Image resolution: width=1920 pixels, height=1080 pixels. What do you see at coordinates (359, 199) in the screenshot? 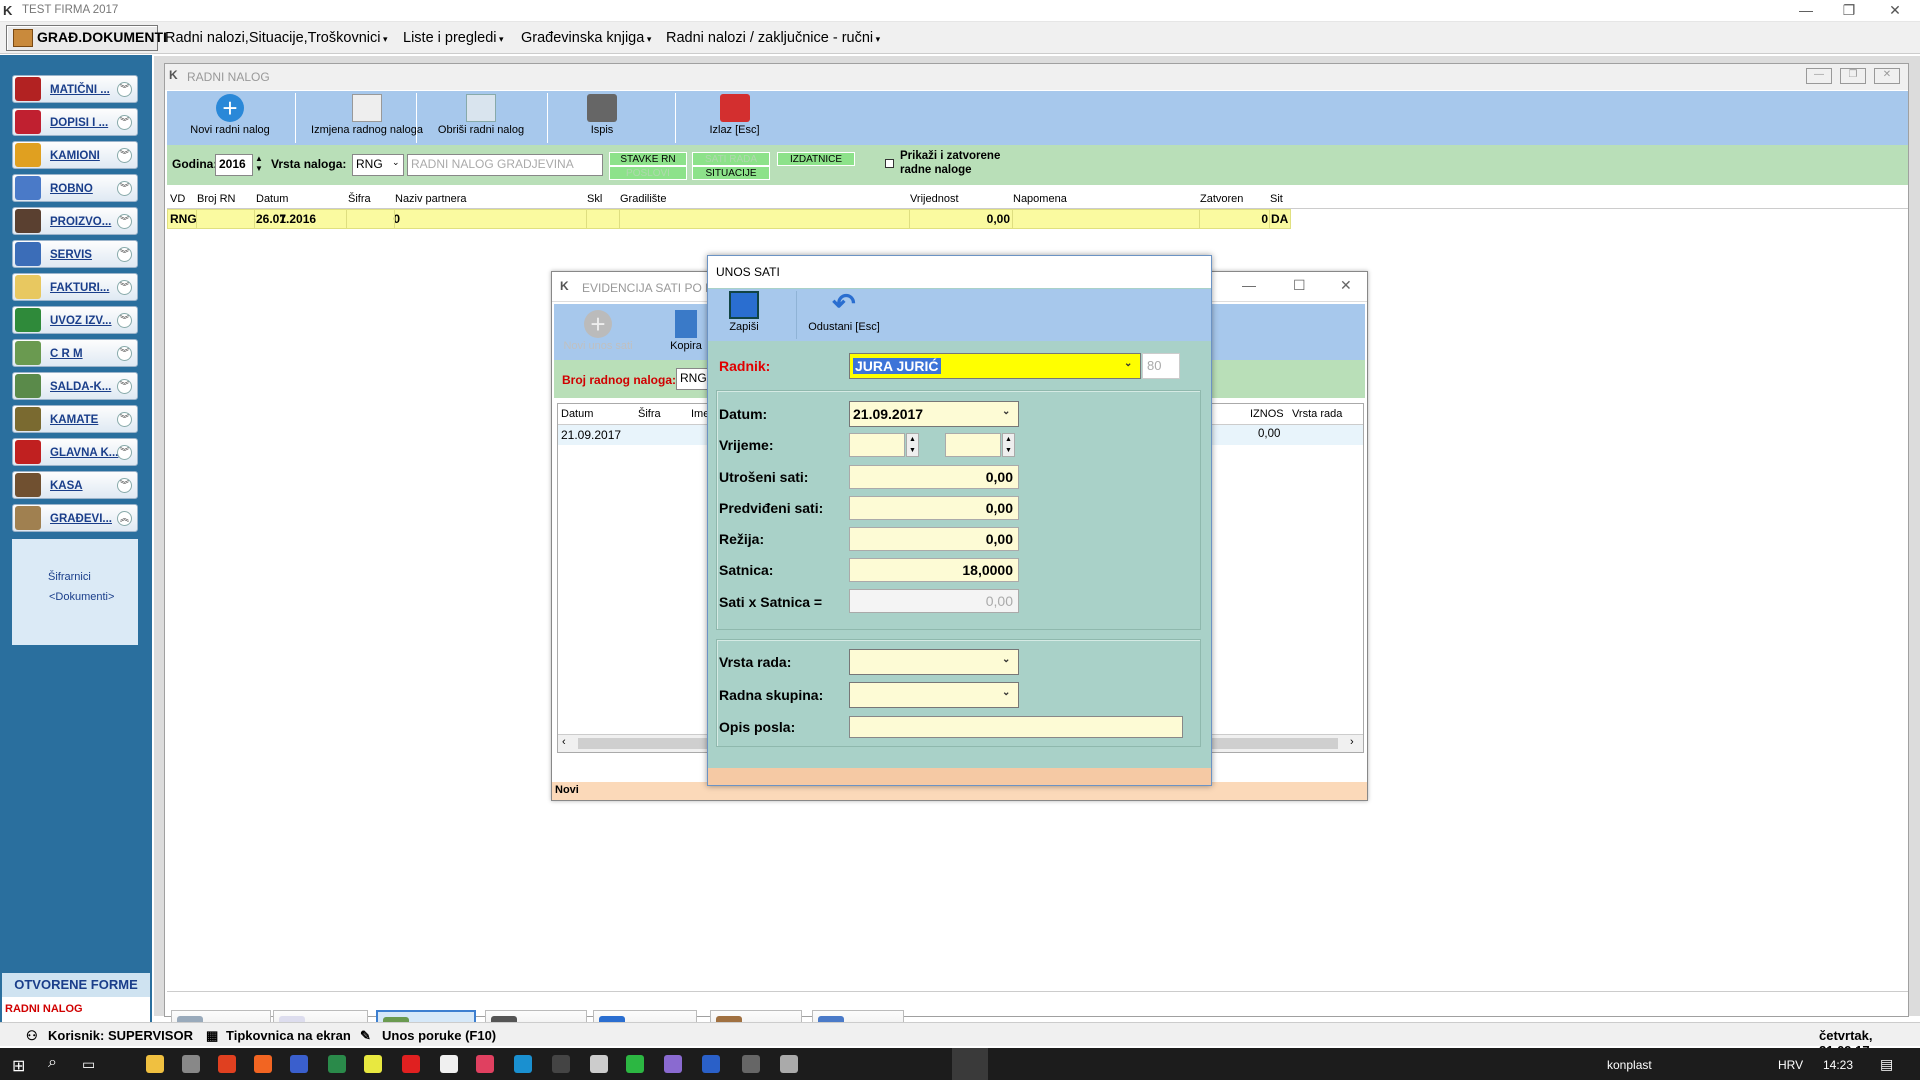
I see `column-header: Šifra` at bounding box center [359, 199].